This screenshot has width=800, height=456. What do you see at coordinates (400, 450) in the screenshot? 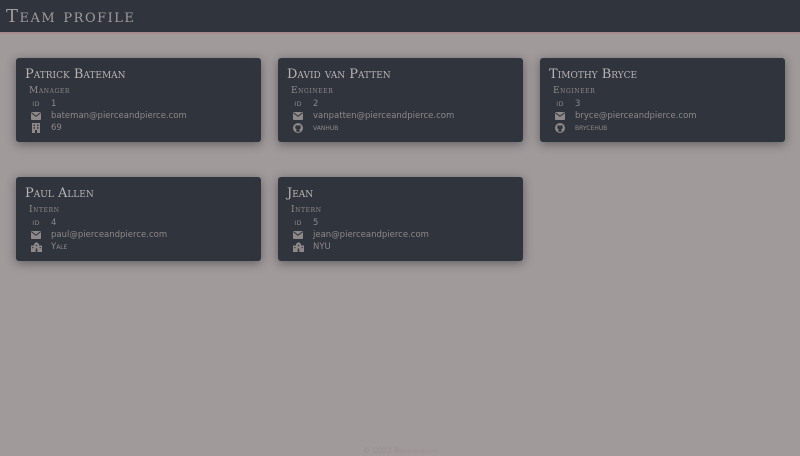
I see `page-footer: © 2022 Refinements` at bounding box center [400, 450].